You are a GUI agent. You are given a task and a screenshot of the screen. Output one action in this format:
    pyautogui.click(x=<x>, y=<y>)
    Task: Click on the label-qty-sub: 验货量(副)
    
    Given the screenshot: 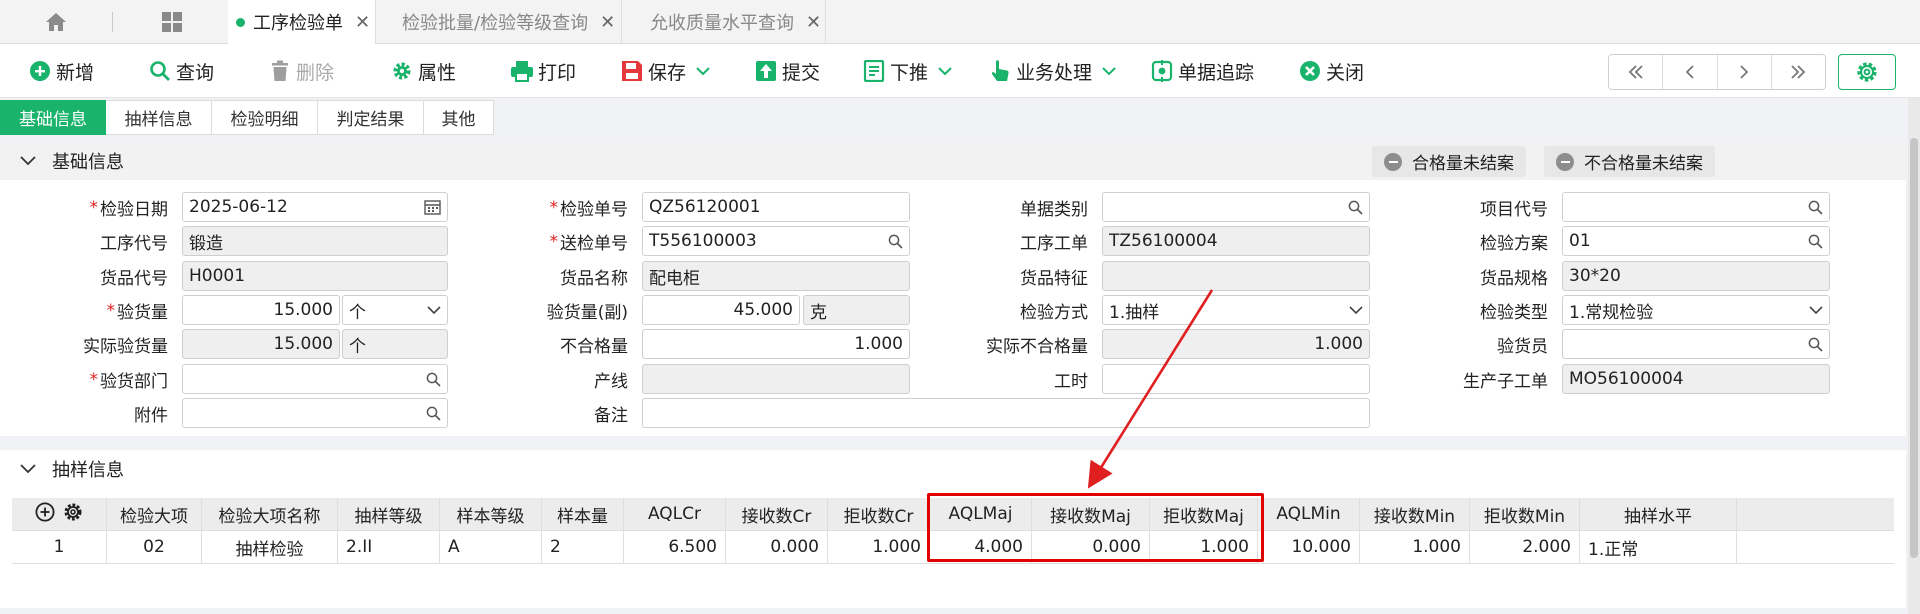 What is the action you would take?
    pyautogui.click(x=587, y=313)
    